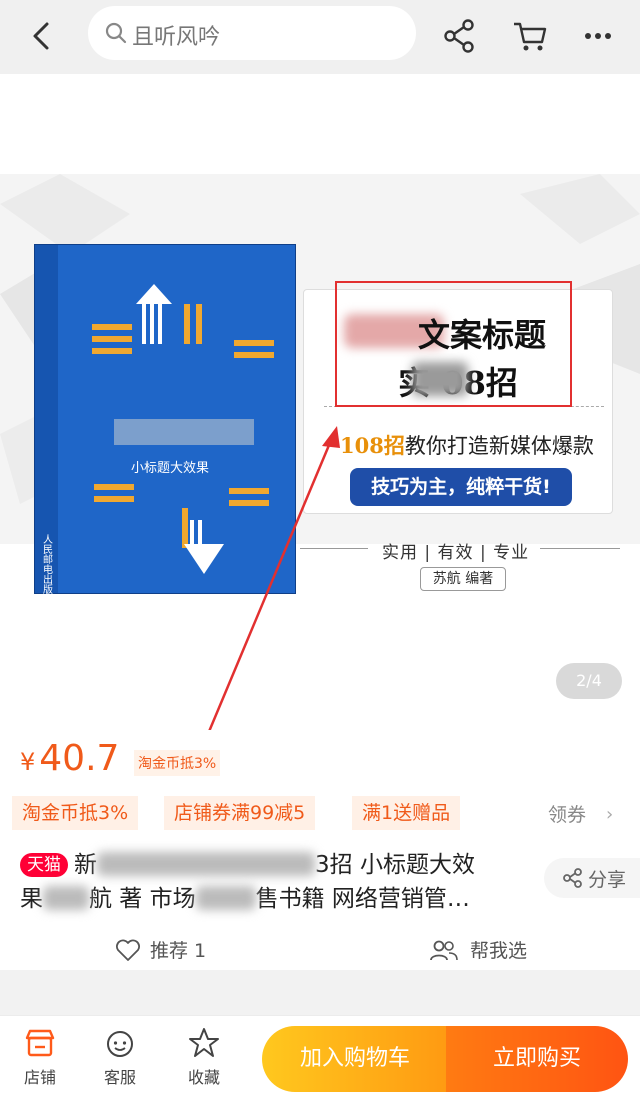 This screenshot has width=640, height=1103. I want to click on product-share-button: 分享, so click(592, 878).